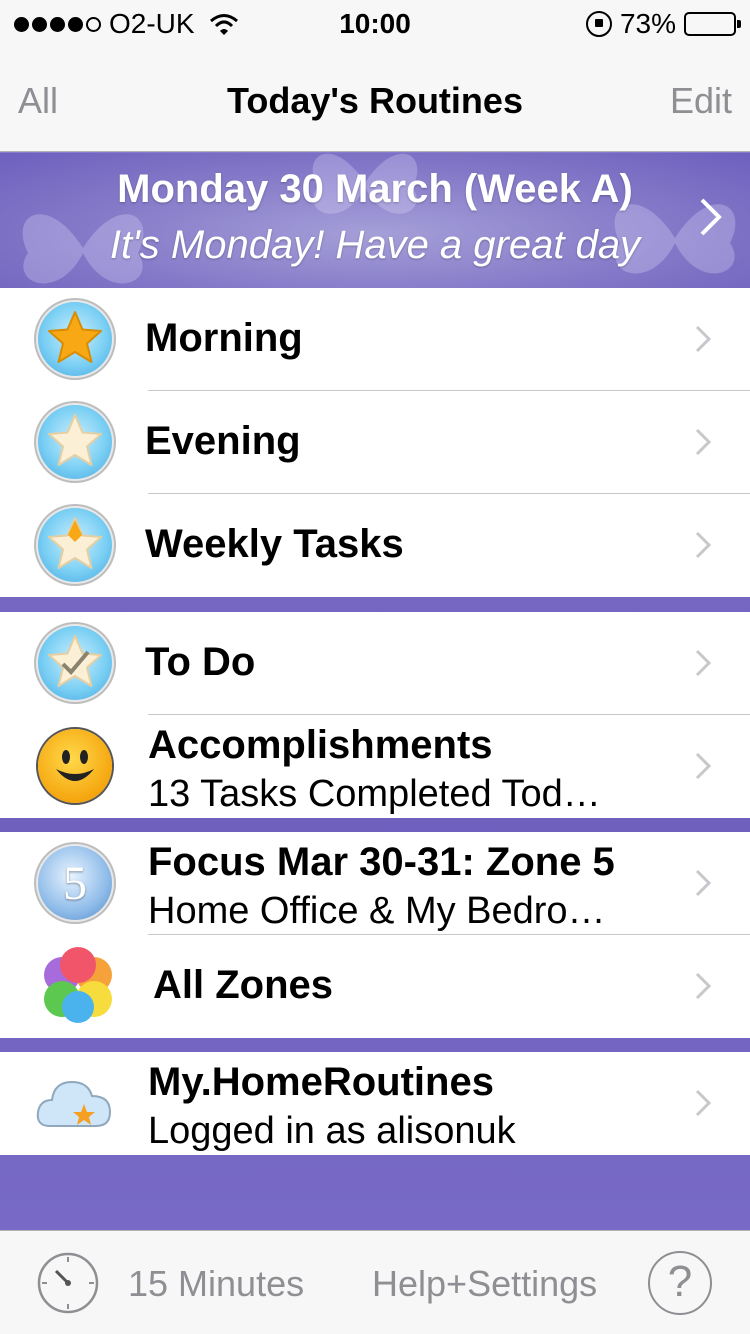 This screenshot has height=1334, width=750. I want to click on focus-title: Focus Mar 30-31: Zone 5, so click(381, 862).